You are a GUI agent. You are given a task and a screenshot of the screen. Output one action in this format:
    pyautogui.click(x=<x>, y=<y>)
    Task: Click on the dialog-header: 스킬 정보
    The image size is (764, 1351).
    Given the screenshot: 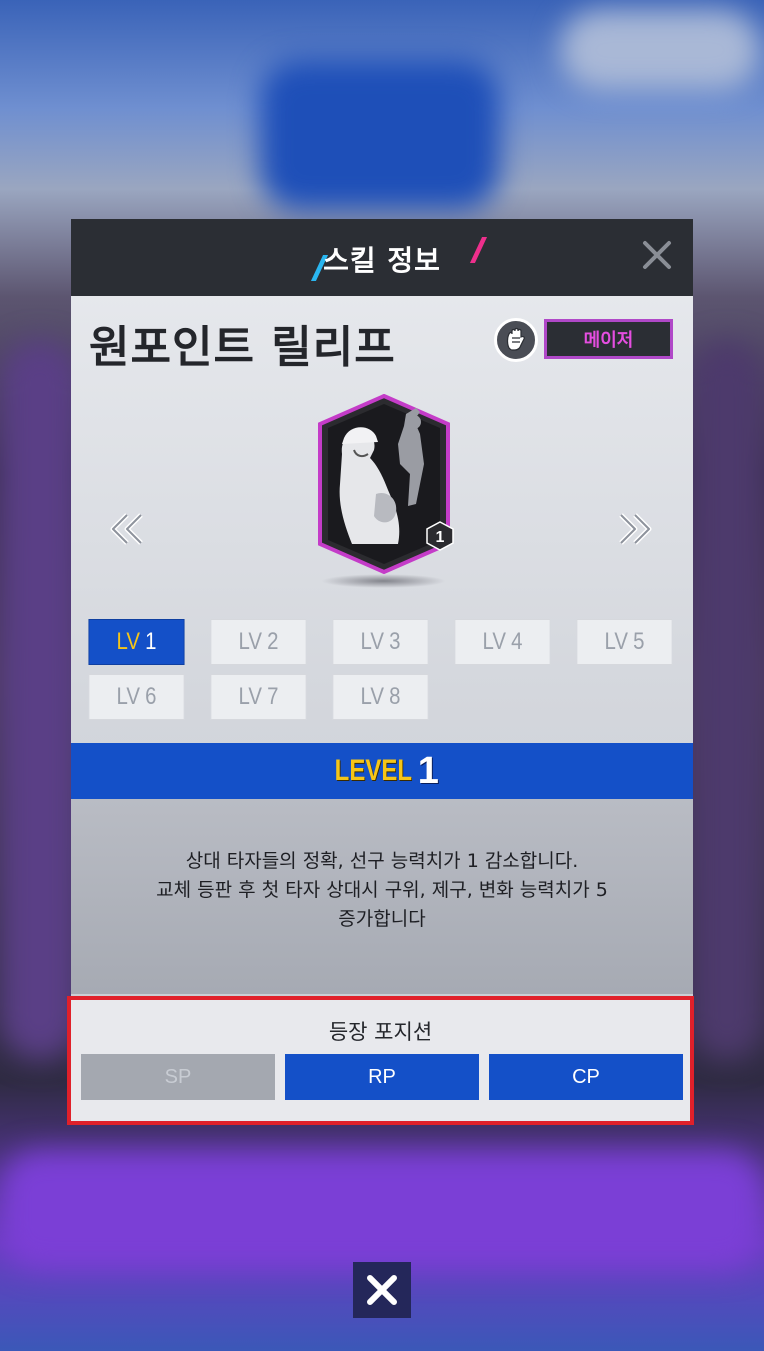 What is the action you would take?
    pyautogui.click(x=382, y=257)
    